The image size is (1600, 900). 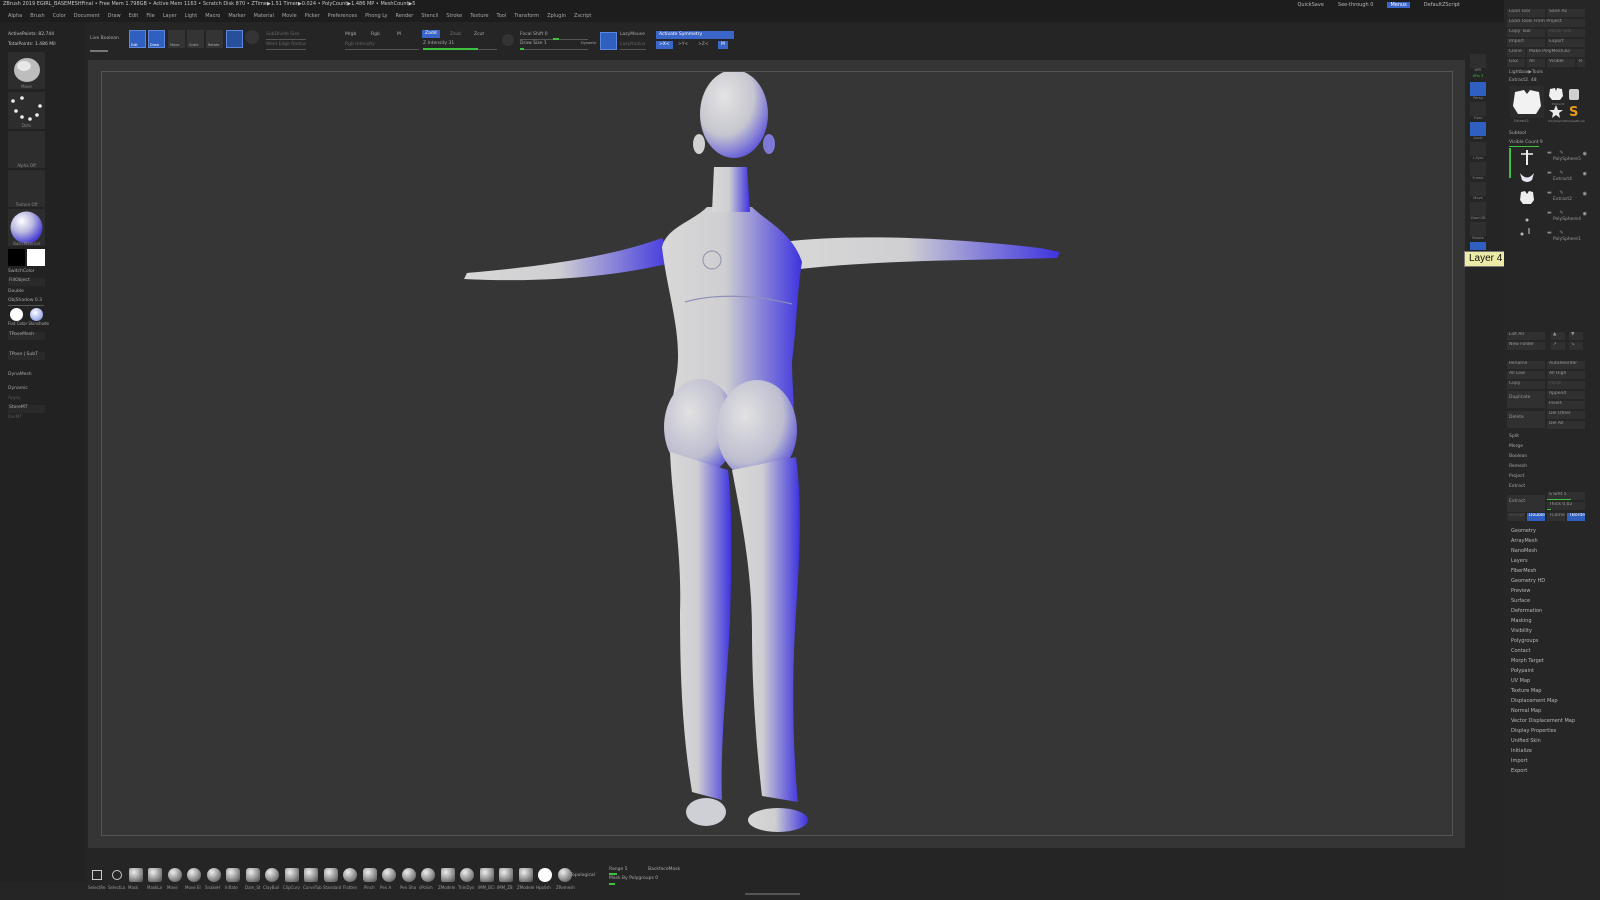 I want to click on menu-deformation: Deformation, so click(x=1526, y=611).